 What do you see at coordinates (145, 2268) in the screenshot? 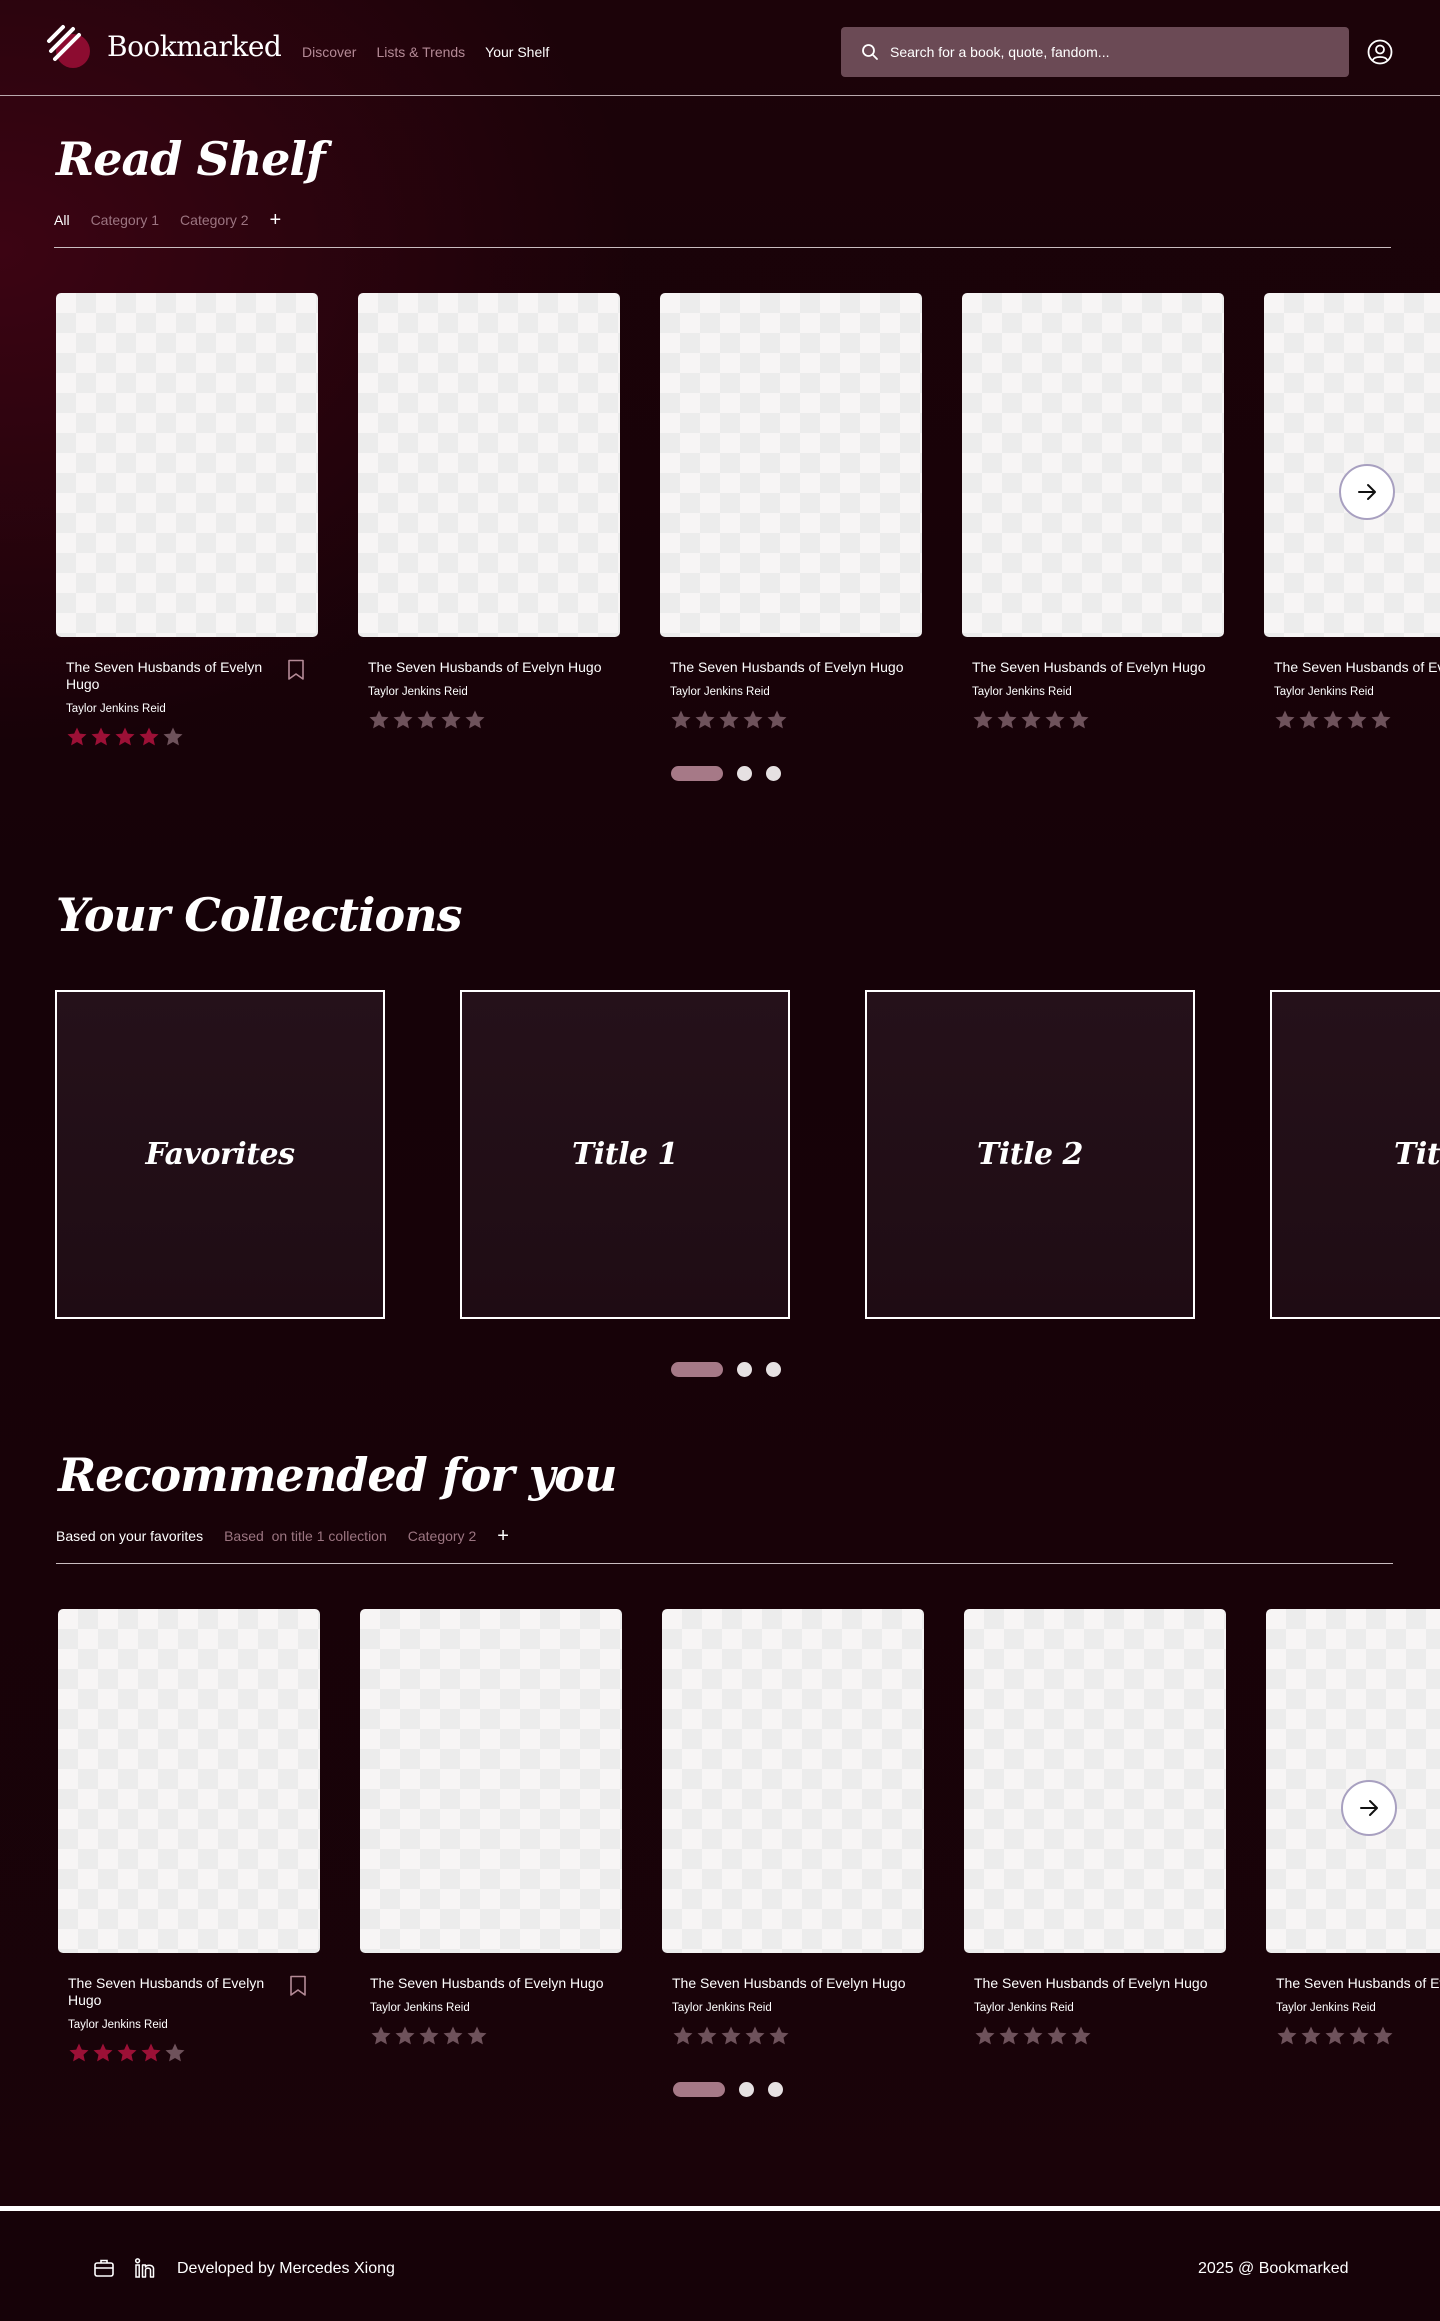
I see `linkedin-icon` at bounding box center [145, 2268].